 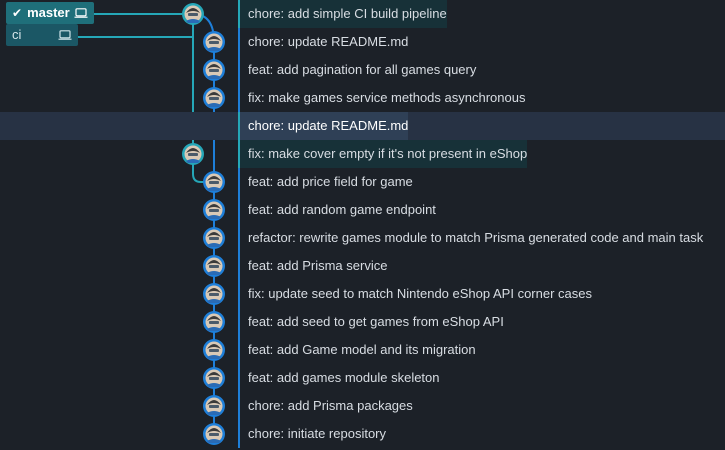 What do you see at coordinates (17, 34) in the screenshot?
I see `branch-name: ci` at bounding box center [17, 34].